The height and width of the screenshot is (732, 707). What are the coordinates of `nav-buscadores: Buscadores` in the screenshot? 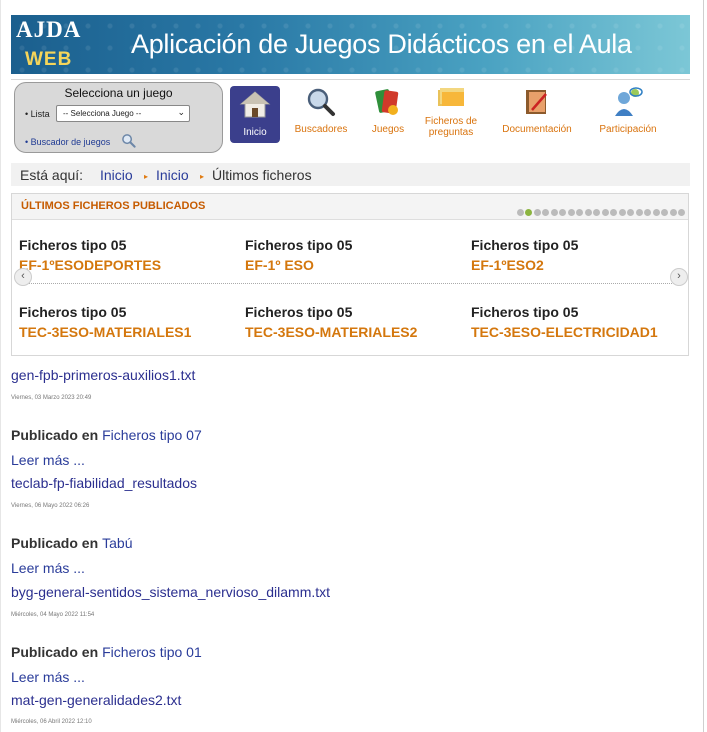 It's located at (321, 110).